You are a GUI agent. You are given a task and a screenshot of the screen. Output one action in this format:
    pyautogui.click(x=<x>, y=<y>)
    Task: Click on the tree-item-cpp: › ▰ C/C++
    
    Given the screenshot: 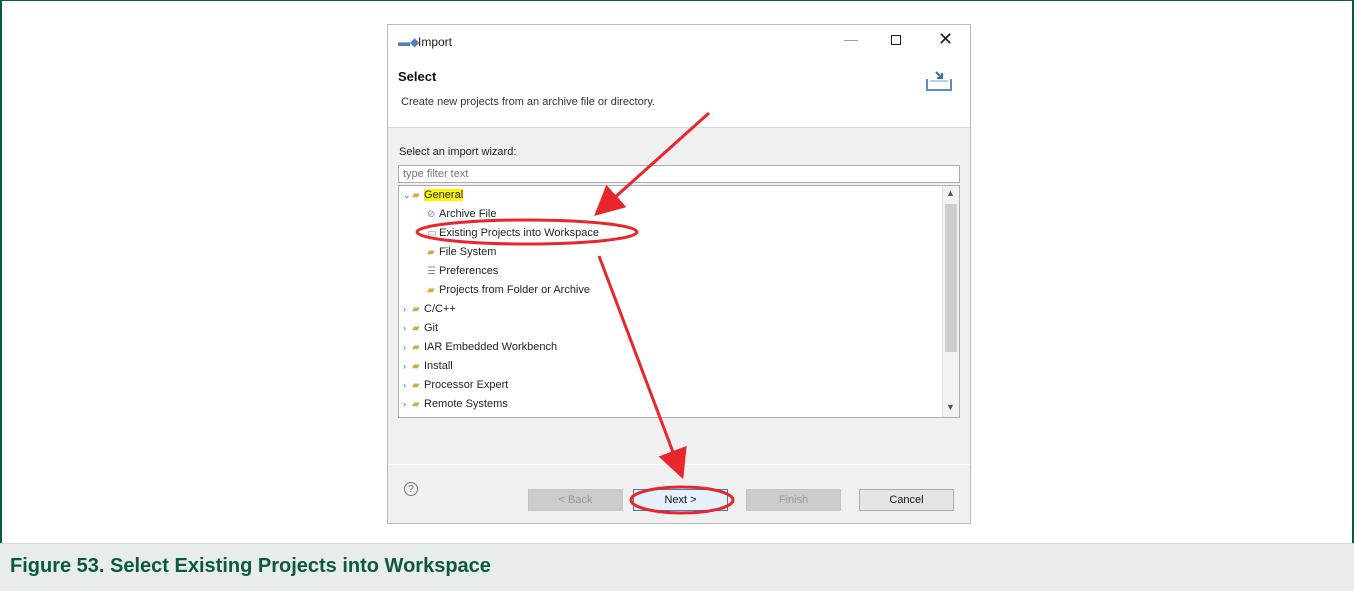 What is the action you would take?
    pyautogui.click(x=429, y=309)
    